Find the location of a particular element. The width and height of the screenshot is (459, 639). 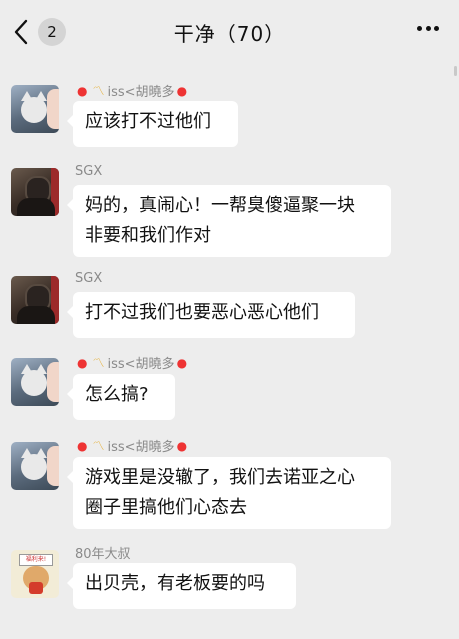

message-bubble: 妈的，真闹心！一帮臭傻逼聚一块 非要和我们作对 is located at coordinates (229, 221).